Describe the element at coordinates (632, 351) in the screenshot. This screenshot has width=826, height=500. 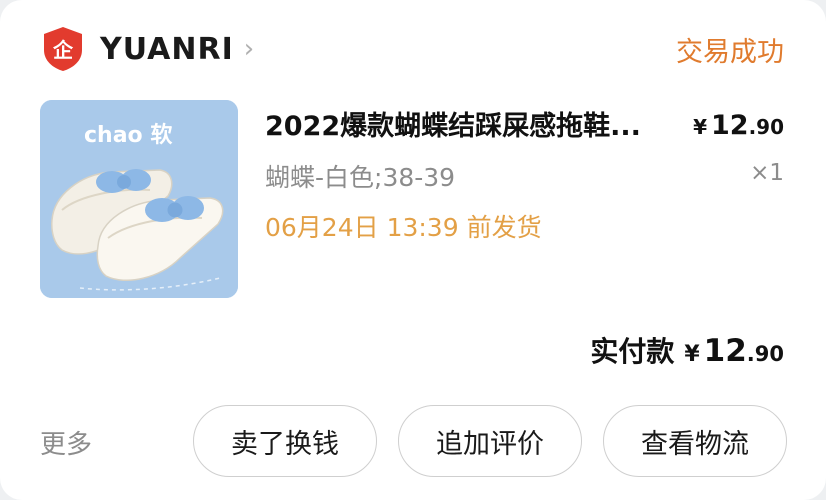
I see `total-label: 实付款` at that location.